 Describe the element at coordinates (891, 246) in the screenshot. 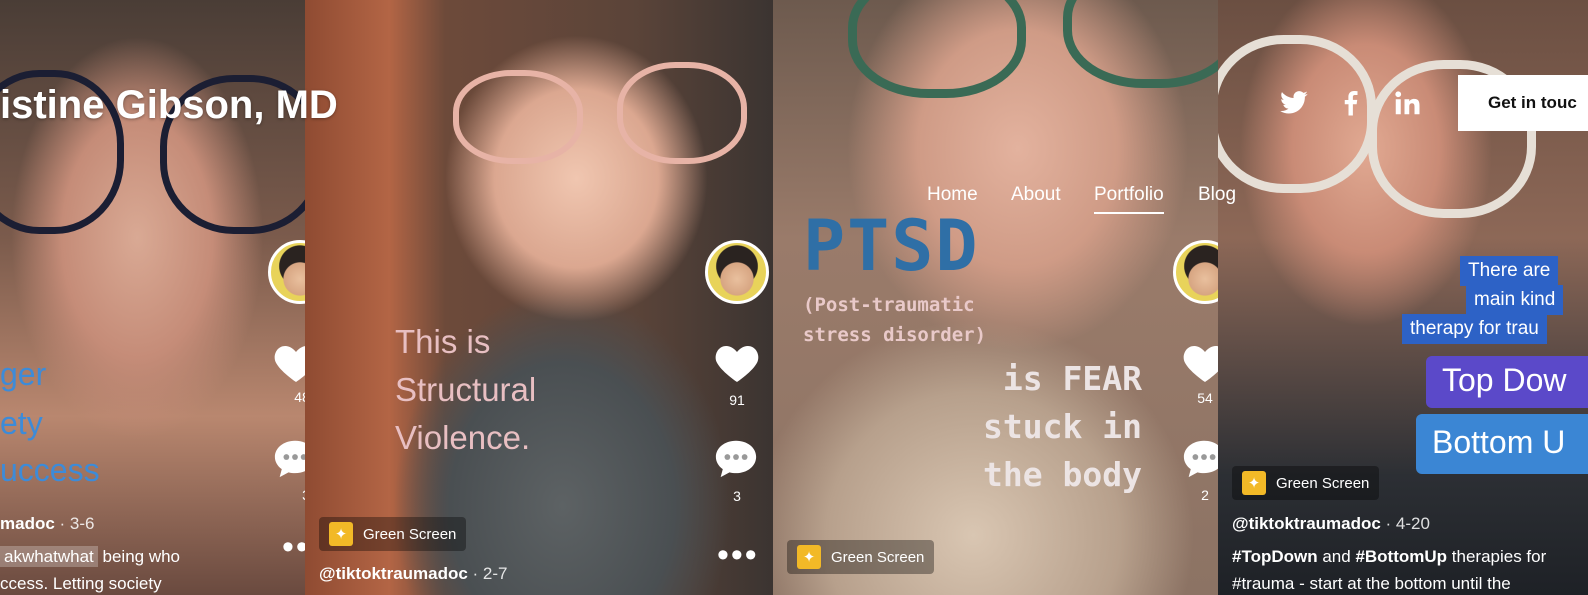

I see `ptsd-headline: PTSD` at that location.